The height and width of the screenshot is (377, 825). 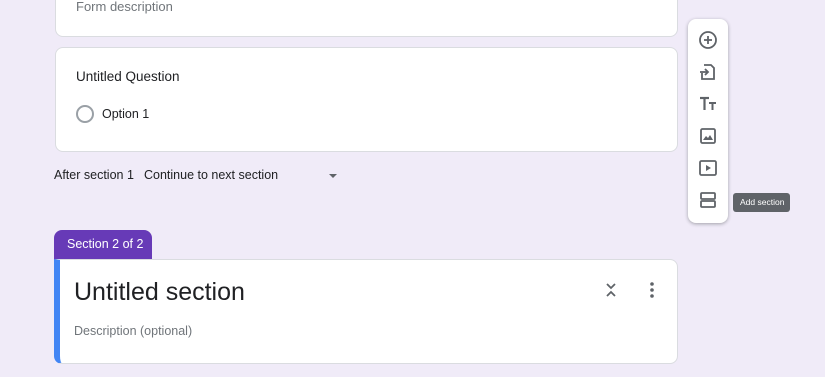 I want to click on section-title: Untitled section, so click(x=159, y=292).